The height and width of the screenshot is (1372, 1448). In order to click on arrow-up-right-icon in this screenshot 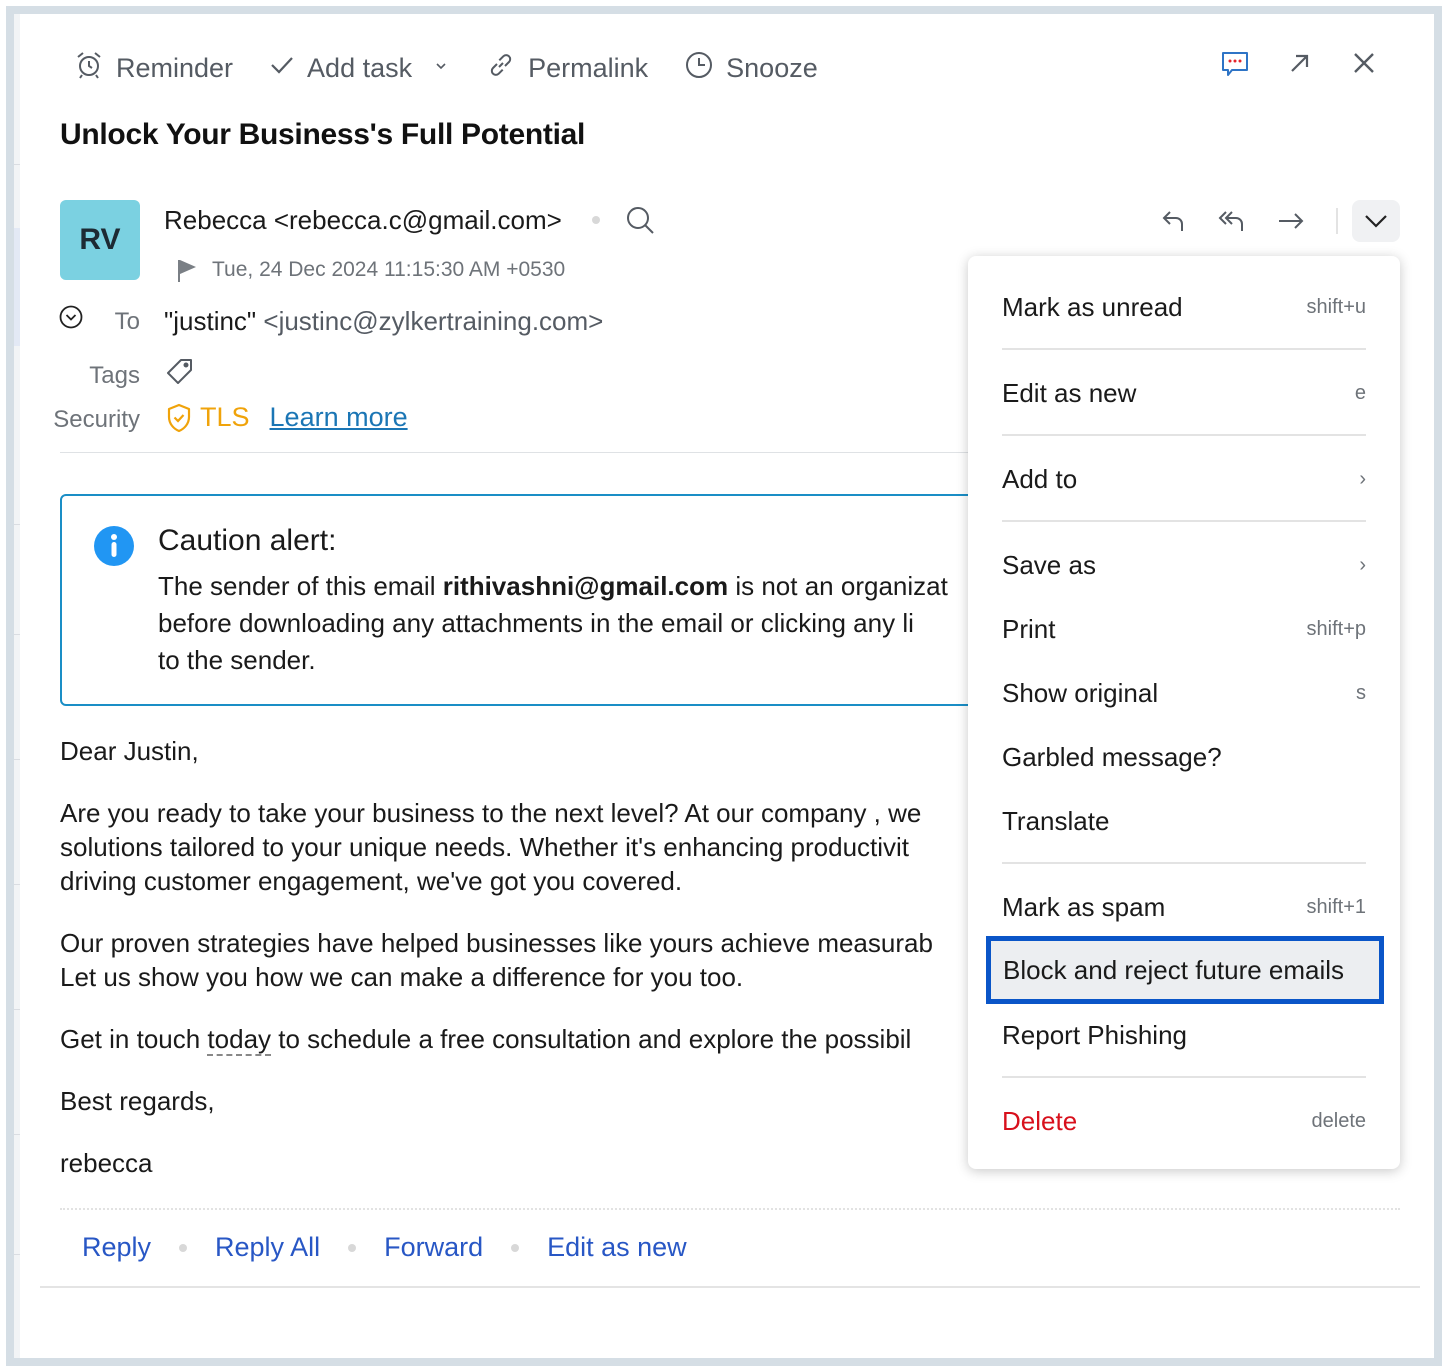, I will do `click(1300, 63)`.